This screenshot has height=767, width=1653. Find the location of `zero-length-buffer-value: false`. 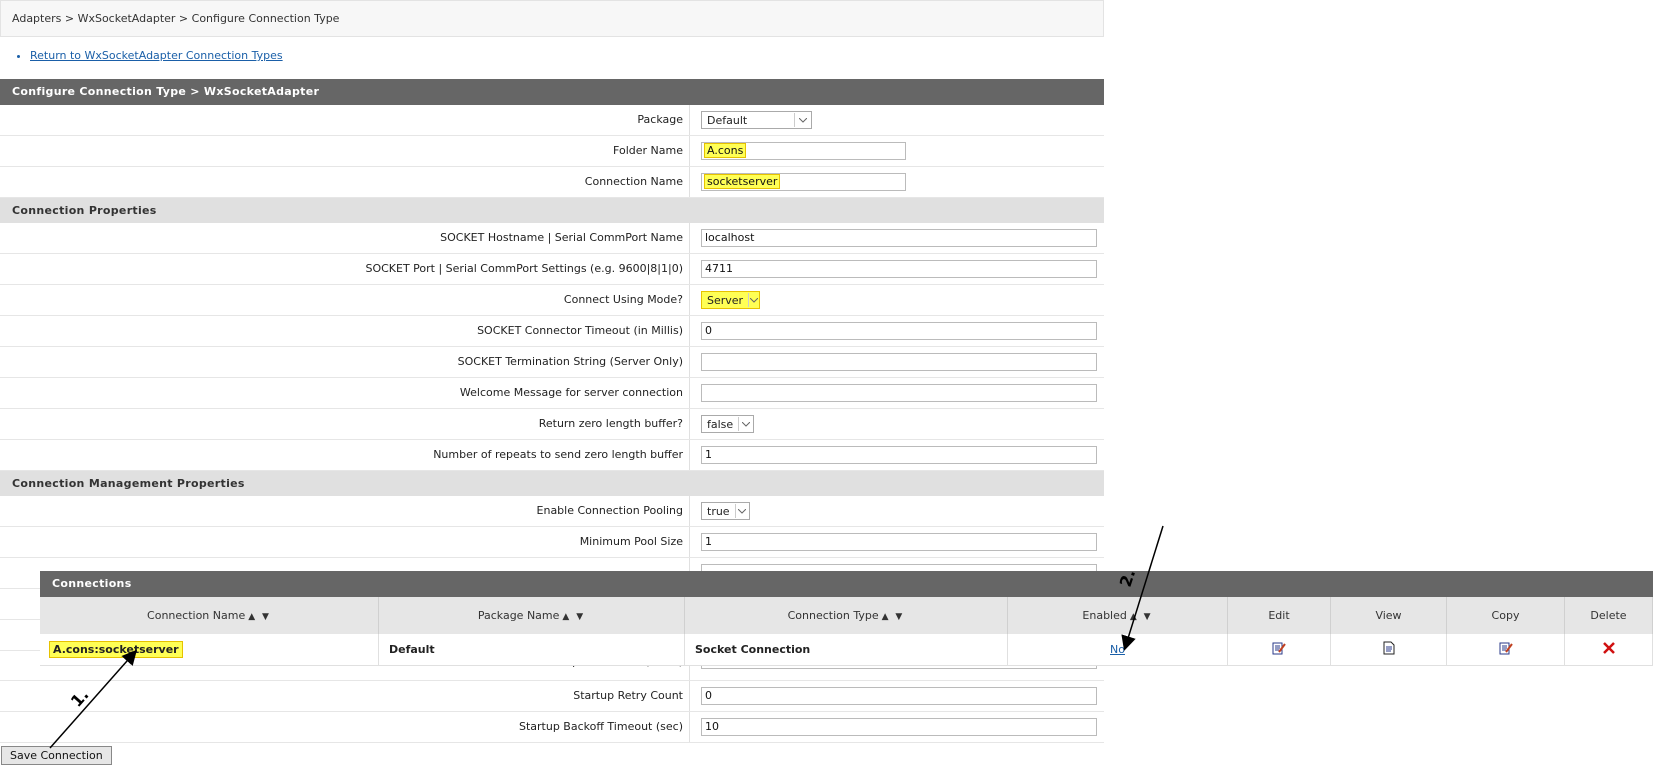

zero-length-buffer-value: false is located at coordinates (720, 424).